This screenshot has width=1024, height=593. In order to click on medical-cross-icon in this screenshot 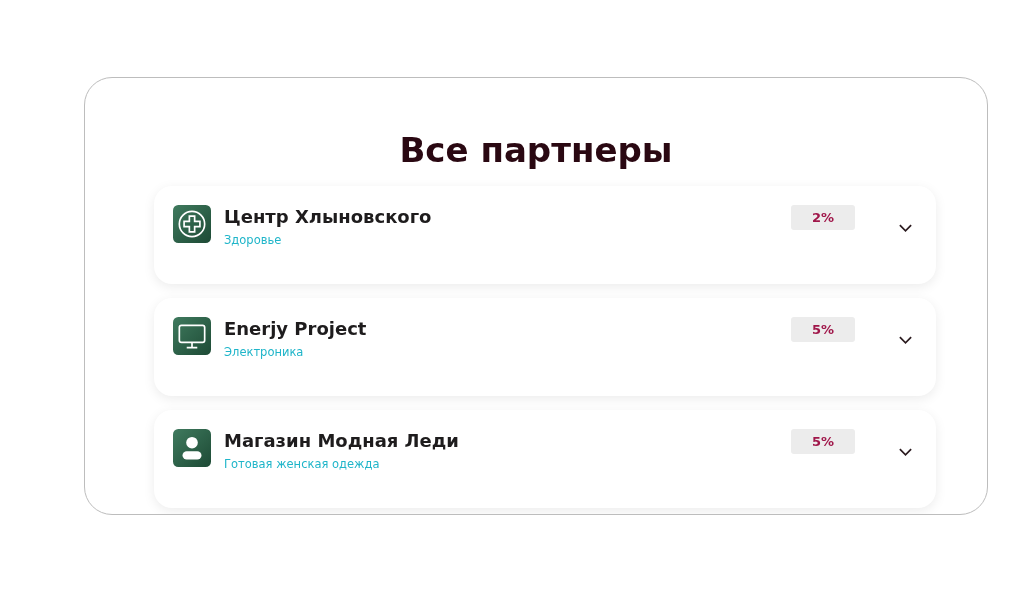, I will do `click(192, 224)`.